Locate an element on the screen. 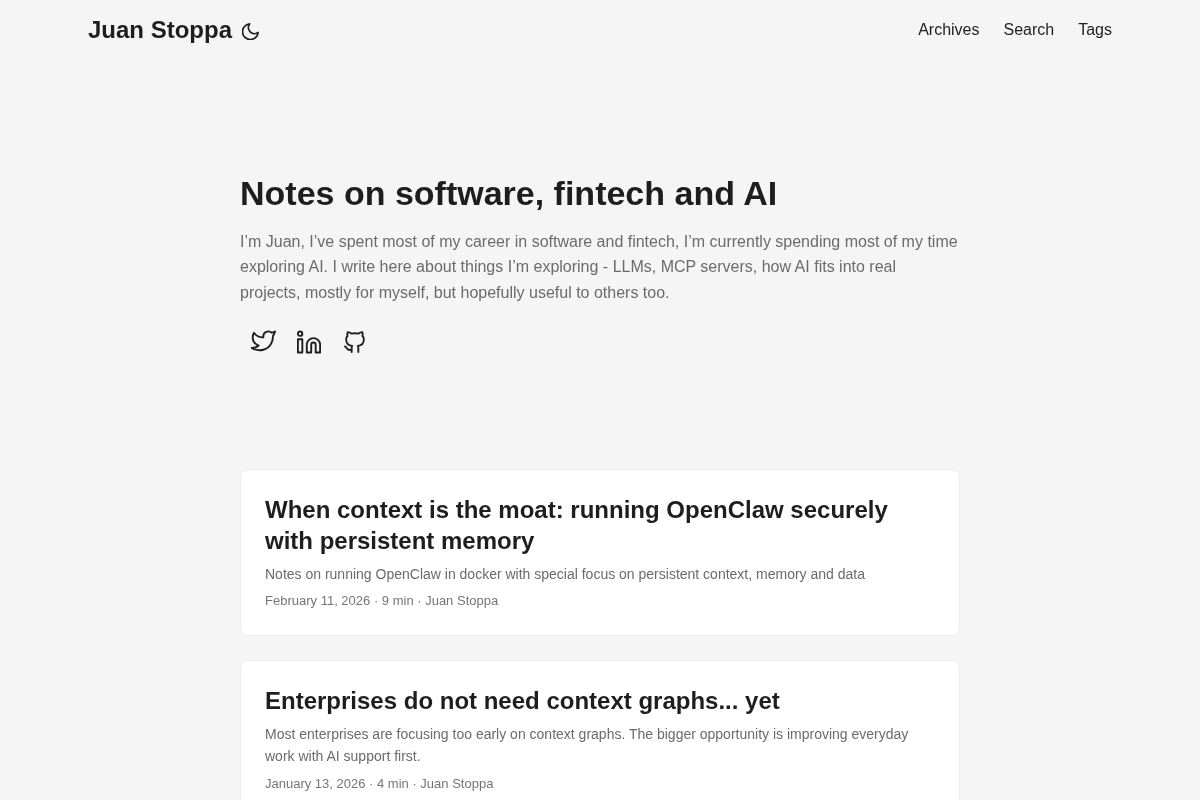  post-summary: Notes on running OpenClaw in docker with special focus on persistent context, memory and data is located at coordinates (565, 574).